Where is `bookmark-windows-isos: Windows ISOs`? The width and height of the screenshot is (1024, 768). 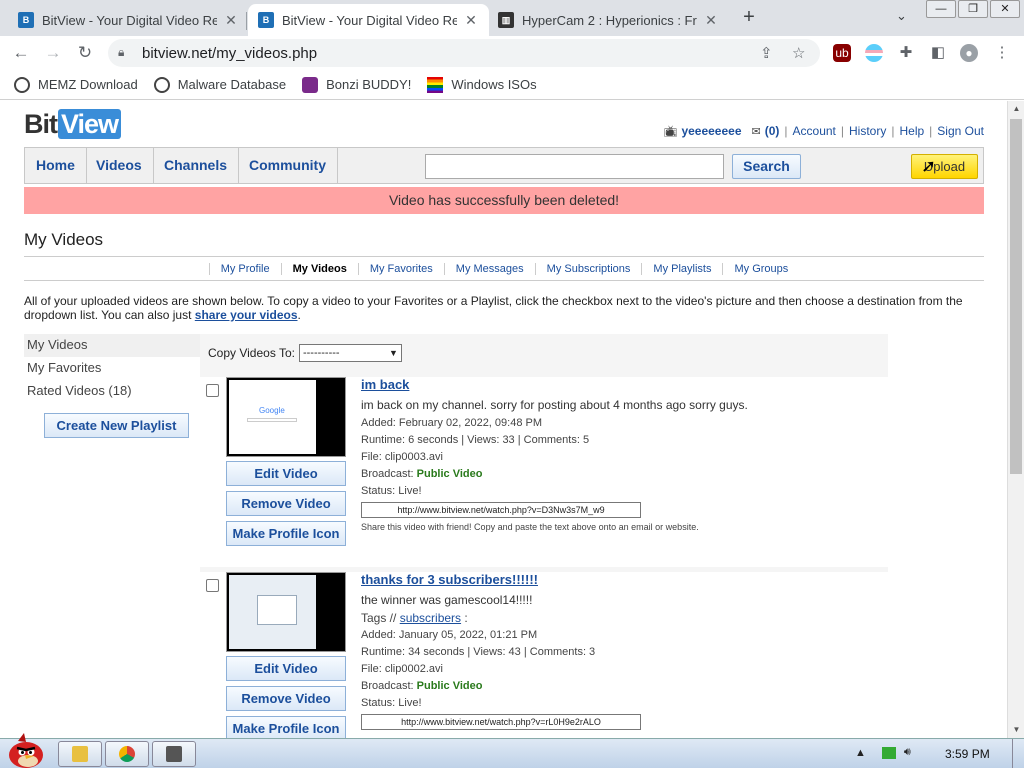
bookmark-windows-isos: Windows ISOs is located at coordinates (482, 84).